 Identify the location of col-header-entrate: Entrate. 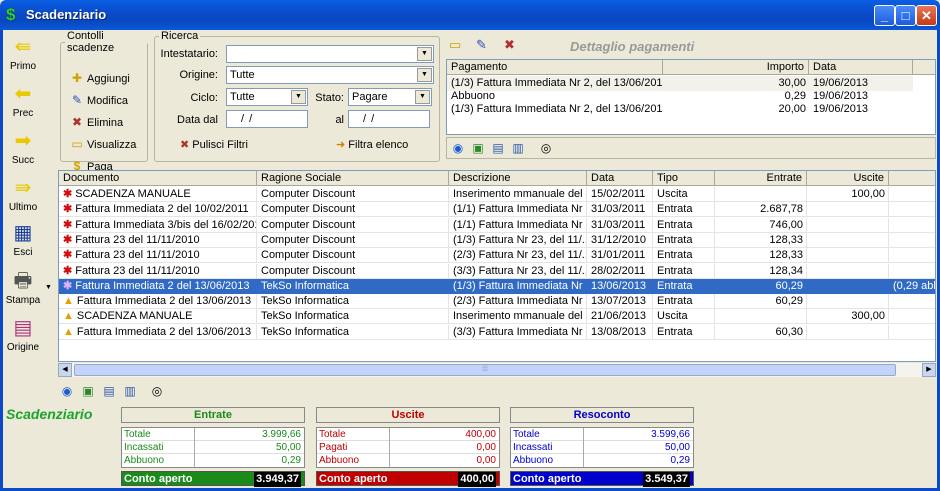
(761, 178).